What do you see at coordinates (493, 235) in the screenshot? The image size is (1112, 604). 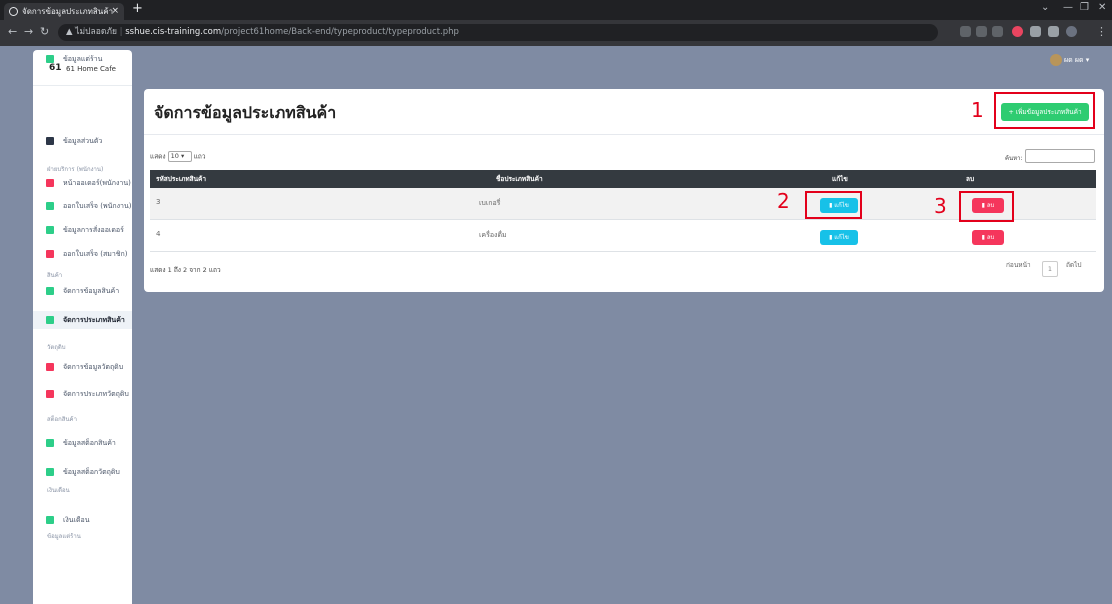 I see `cell-type-name: เครื่องดื่ม` at bounding box center [493, 235].